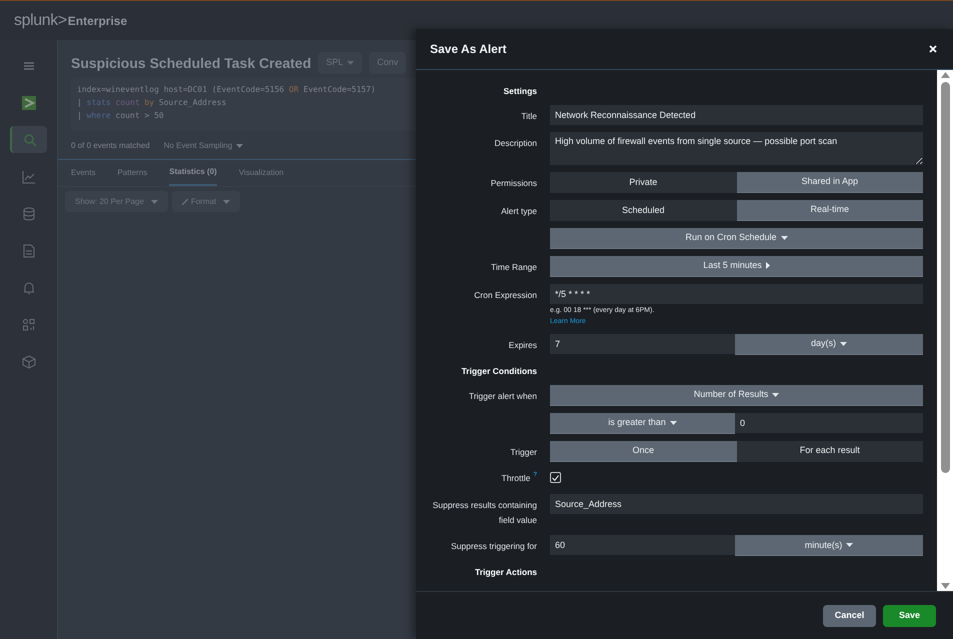 This screenshot has height=639, width=953. What do you see at coordinates (29, 213) in the screenshot?
I see `database-icon` at bounding box center [29, 213].